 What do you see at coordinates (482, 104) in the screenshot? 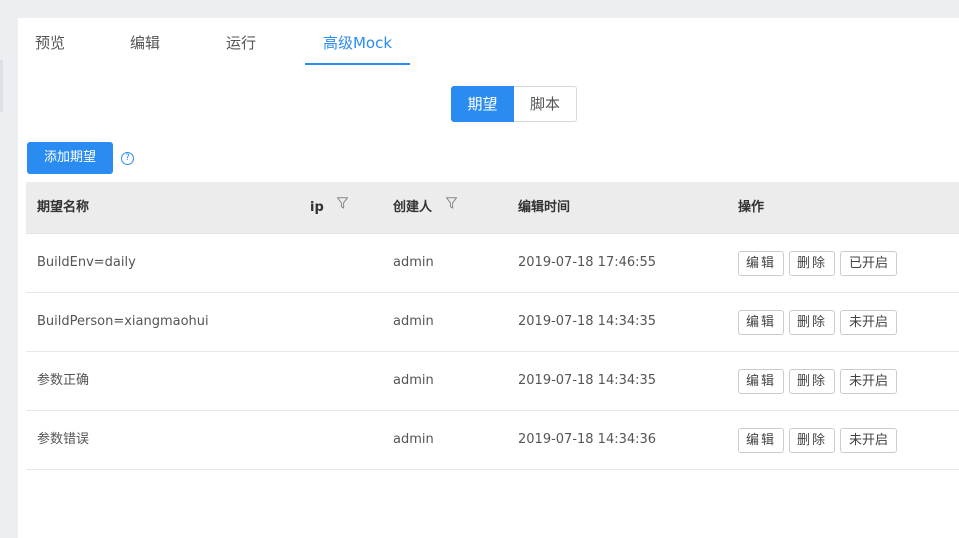
I see `segment-expectation: 期望` at bounding box center [482, 104].